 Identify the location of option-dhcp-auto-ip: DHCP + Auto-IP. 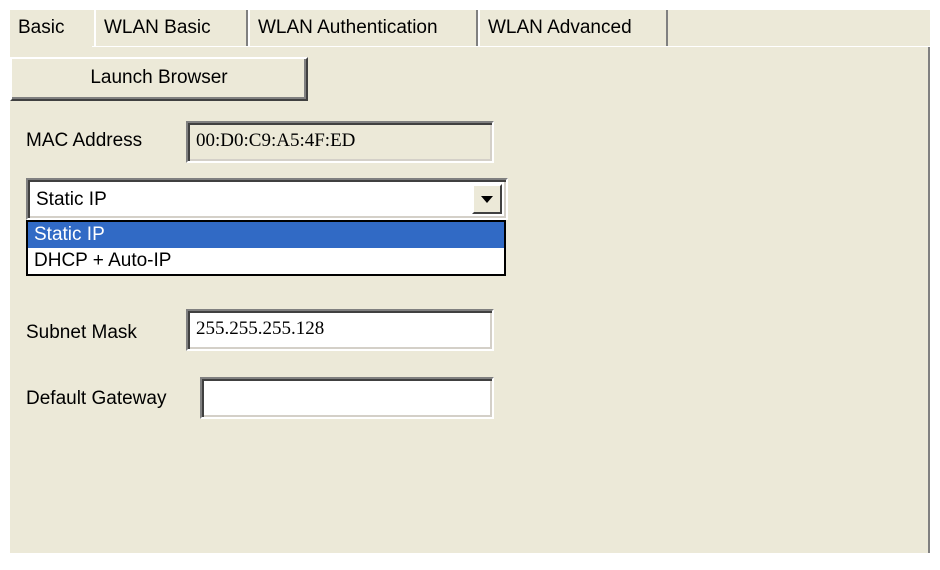
(266, 261).